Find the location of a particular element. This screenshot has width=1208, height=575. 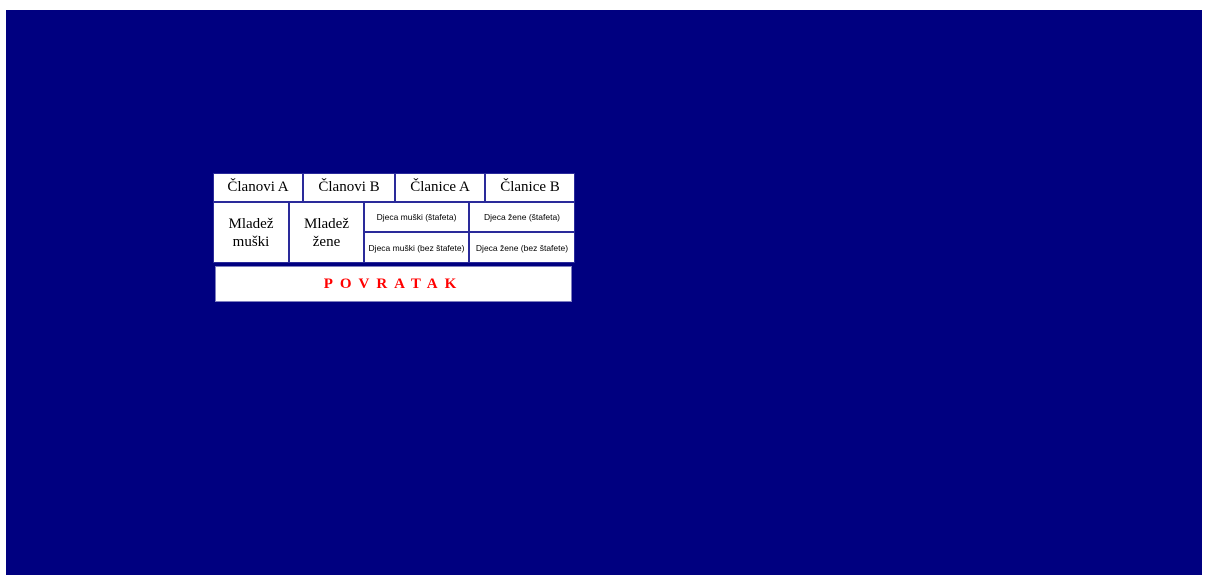

button-mladez-zene-label: Mladež žene is located at coordinates (326, 232).